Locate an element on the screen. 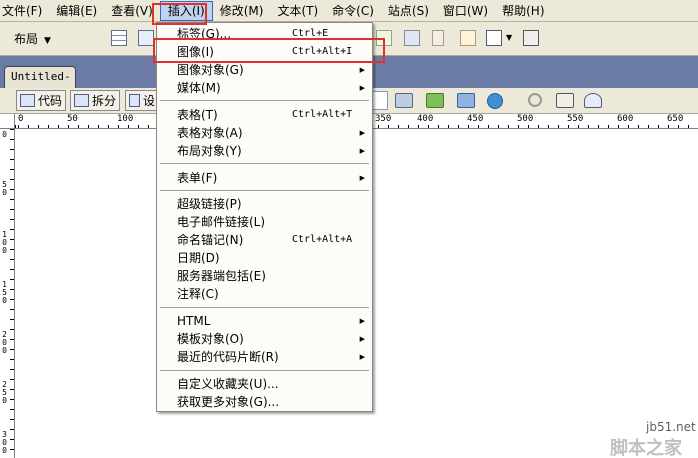 The height and width of the screenshot is (458, 698). menu-item-label: 表格(T) is located at coordinates (197, 115).